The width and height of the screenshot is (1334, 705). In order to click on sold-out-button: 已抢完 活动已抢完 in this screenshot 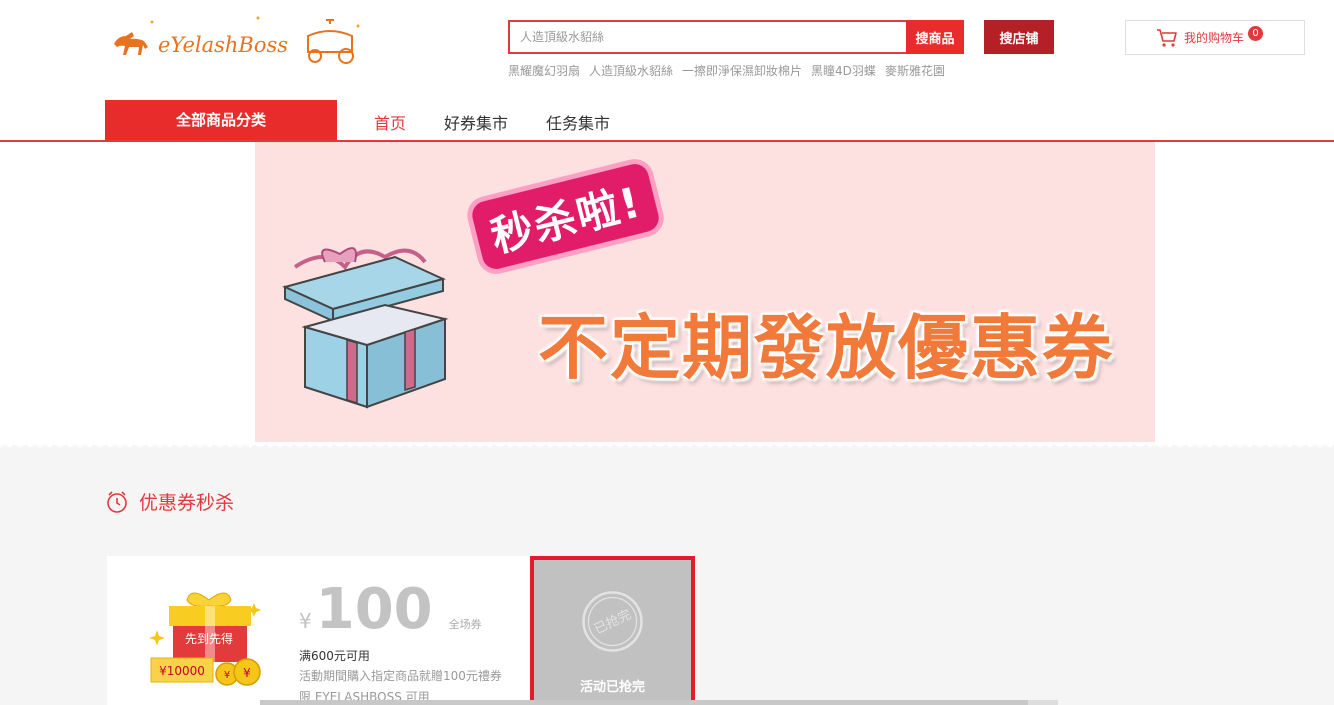, I will do `click(612, 630)`.